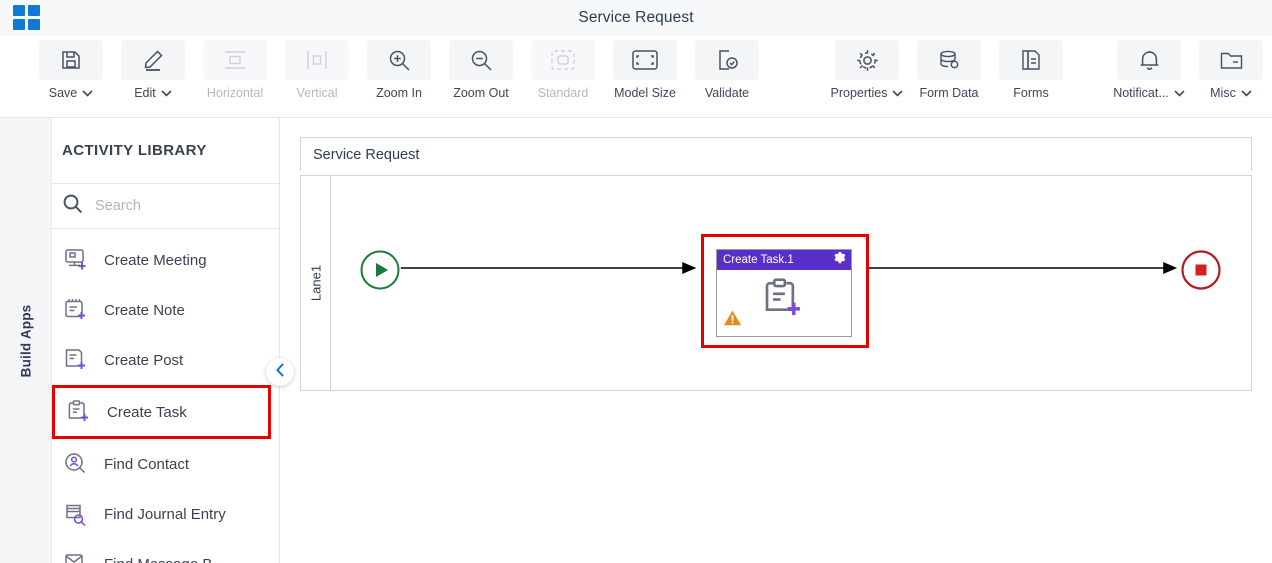  Describe the element at coordinates (1231, 60) in the screenshot. I see `folder-icon` at that location.